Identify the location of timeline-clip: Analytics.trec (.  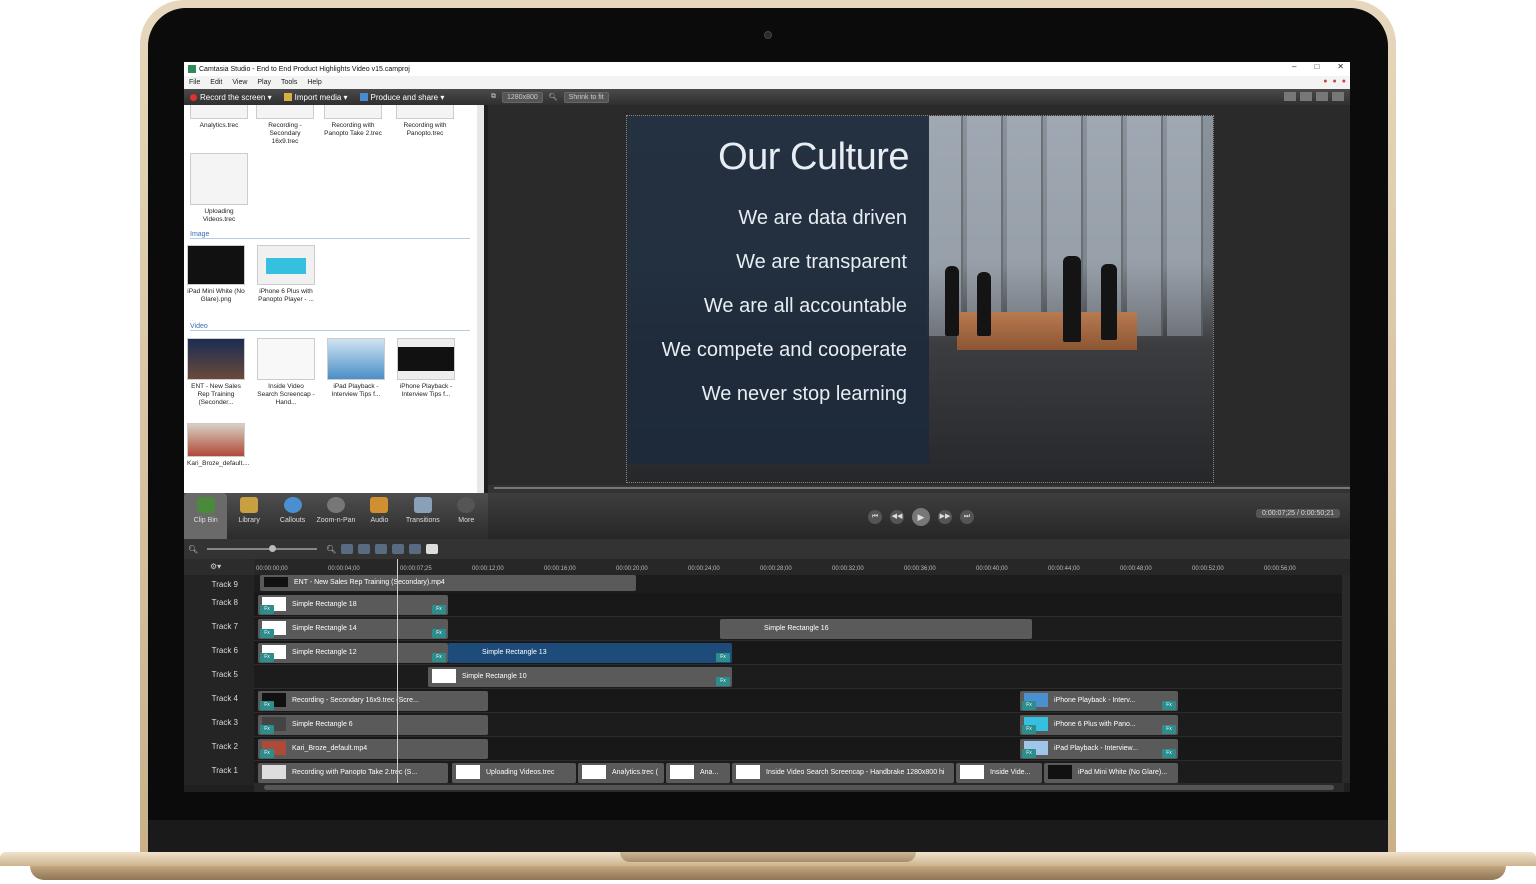
(621, 773).